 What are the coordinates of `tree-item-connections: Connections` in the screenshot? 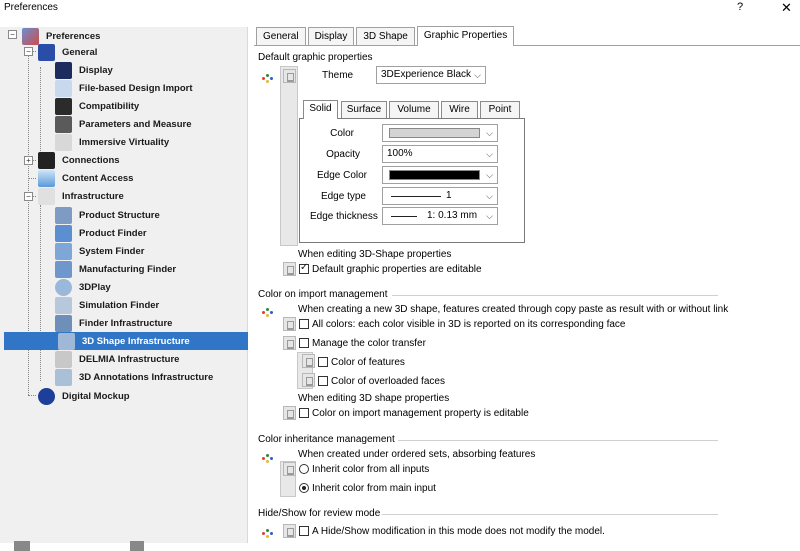 It's located at (79, 160).